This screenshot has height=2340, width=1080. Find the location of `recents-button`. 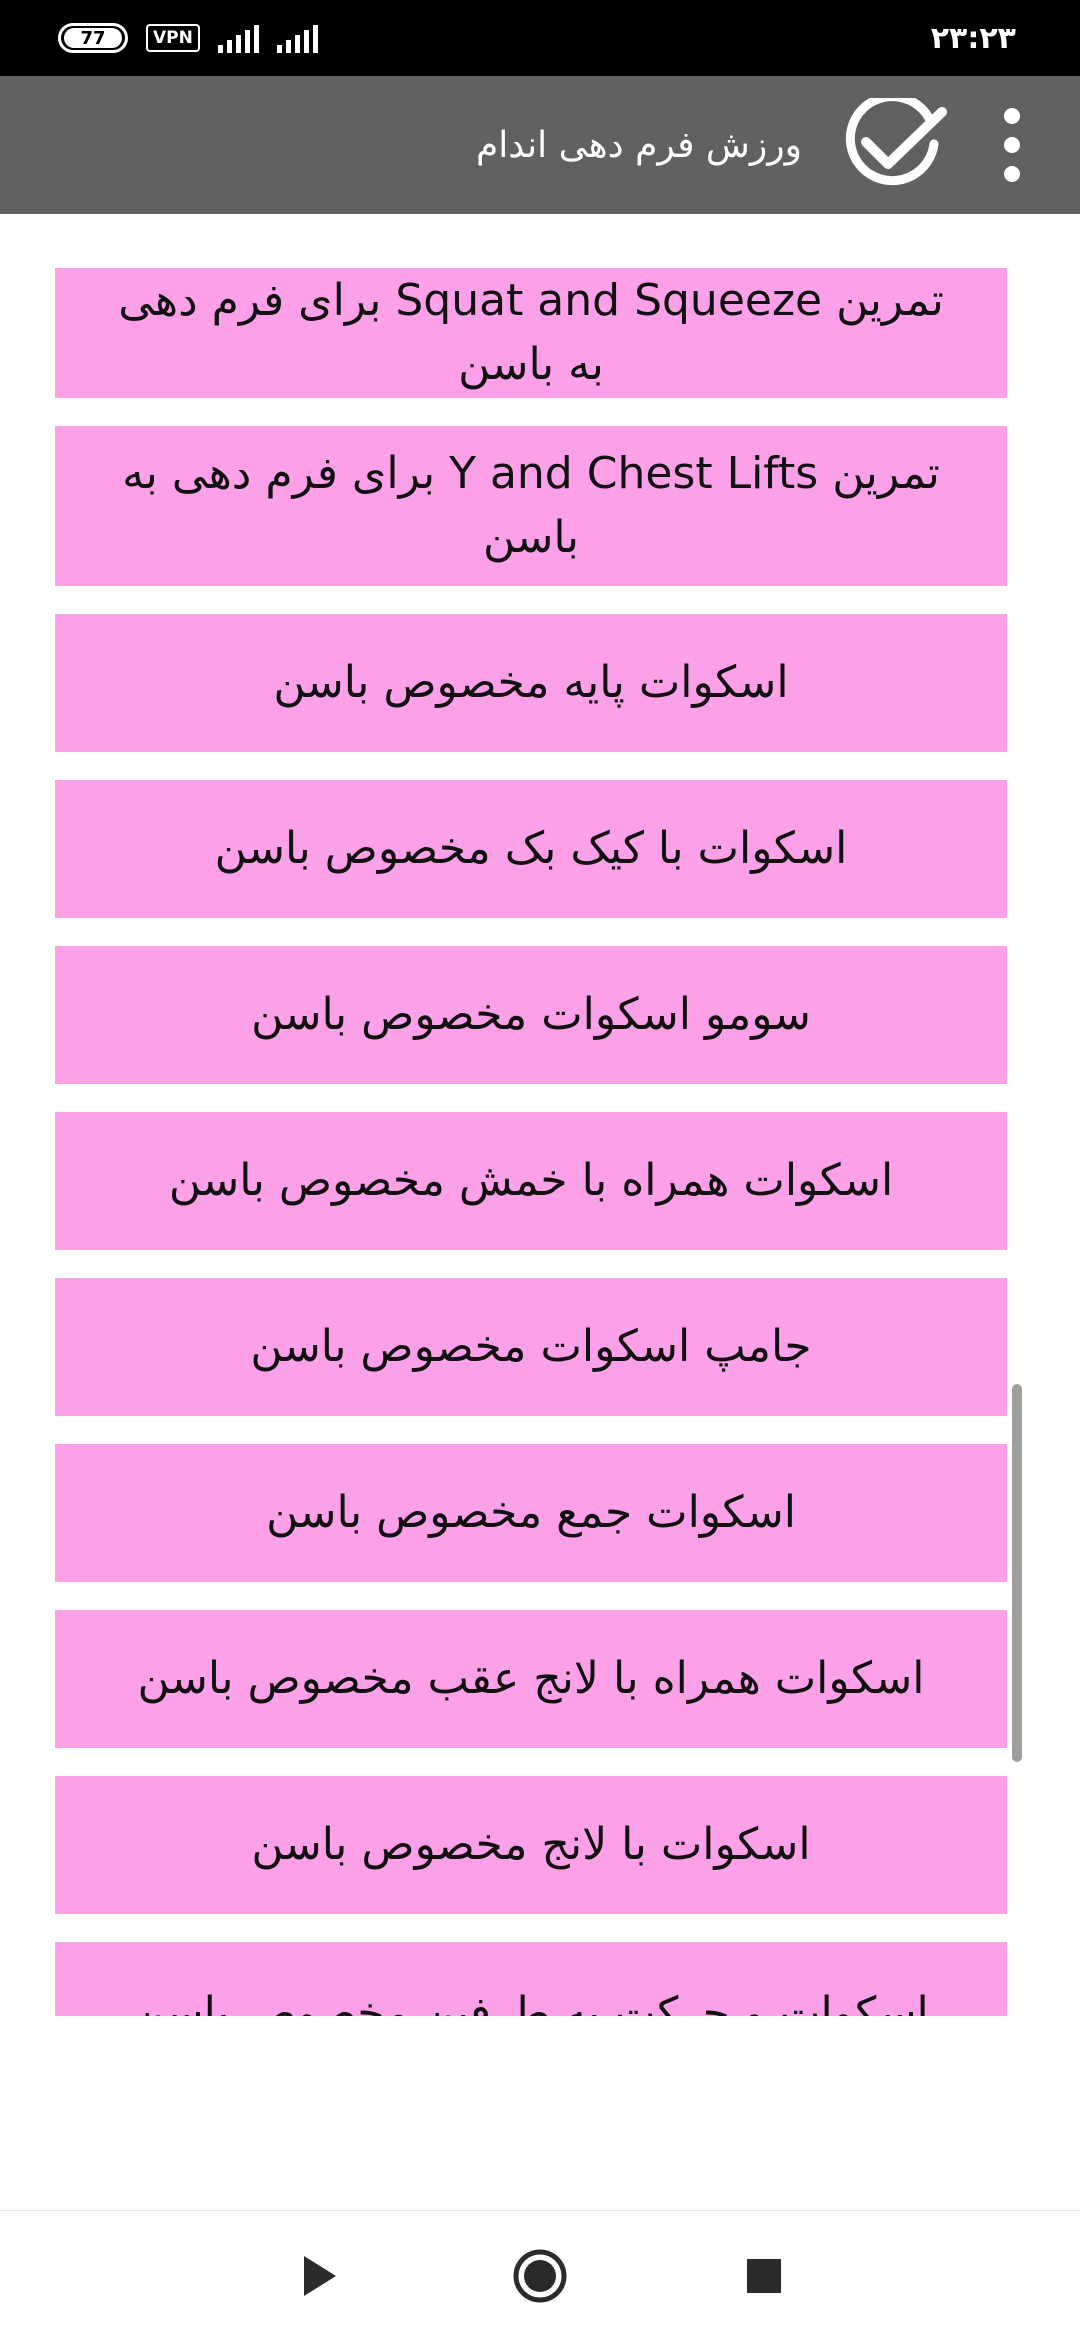

recents-button is located at coordinates (764, 2275).